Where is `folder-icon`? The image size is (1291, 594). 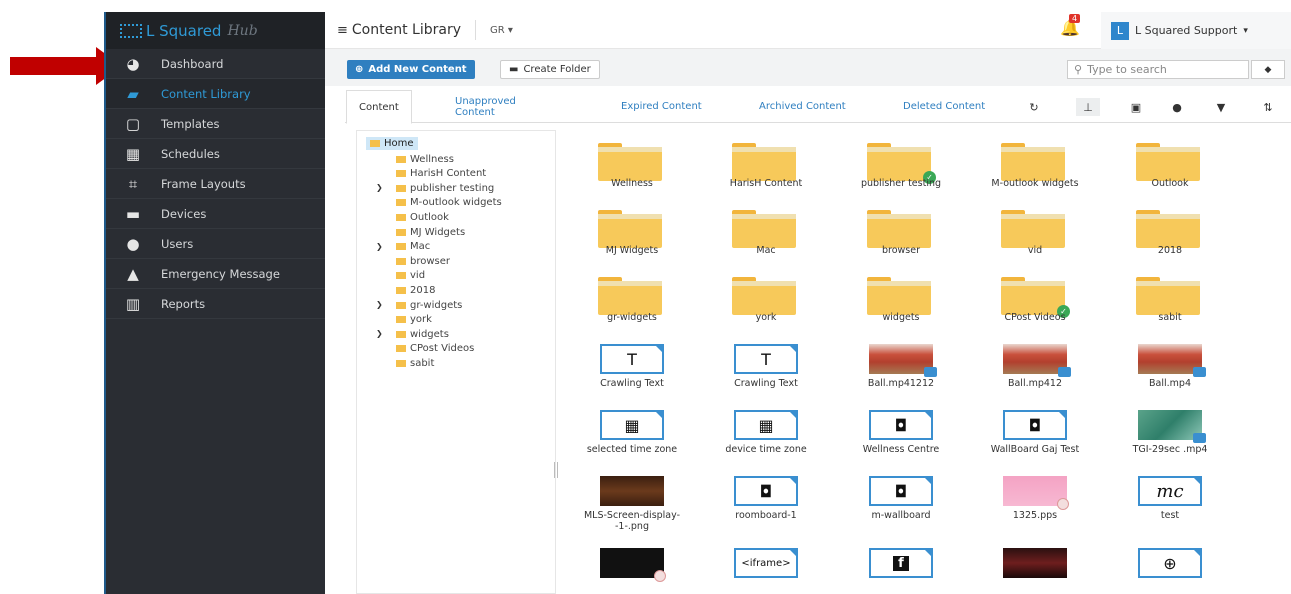
folder-icon is located at coordinates (401, 320).